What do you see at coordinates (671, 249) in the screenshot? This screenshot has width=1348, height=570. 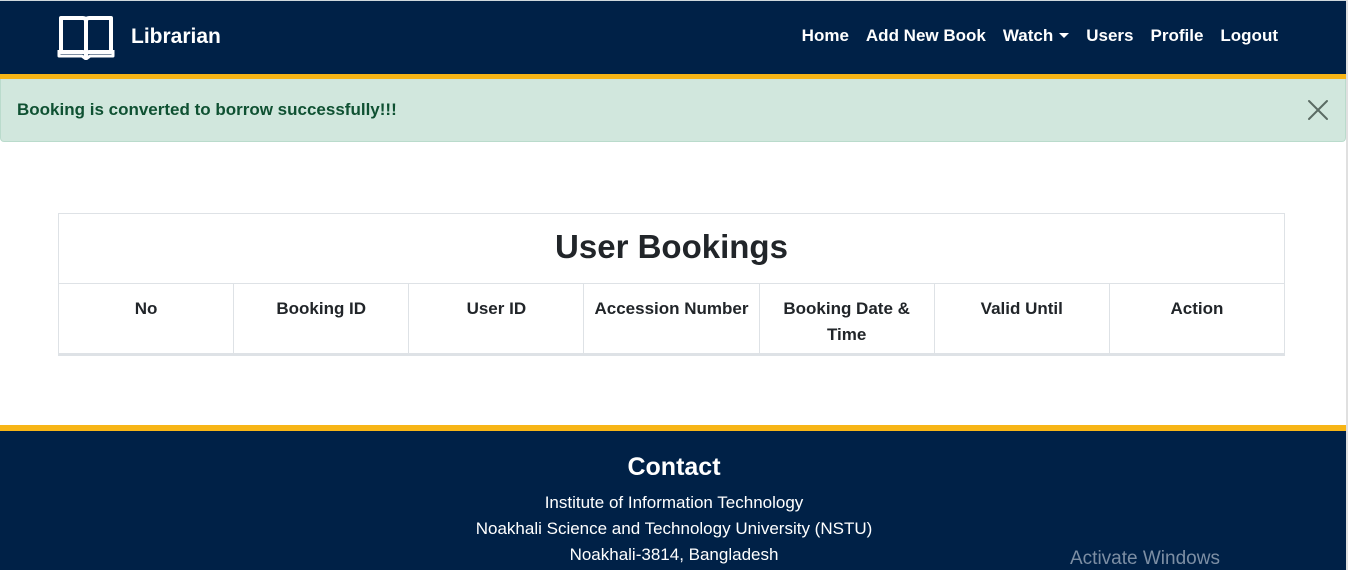 I see `page-title: User Bookings` at bounding box center [671, 249].